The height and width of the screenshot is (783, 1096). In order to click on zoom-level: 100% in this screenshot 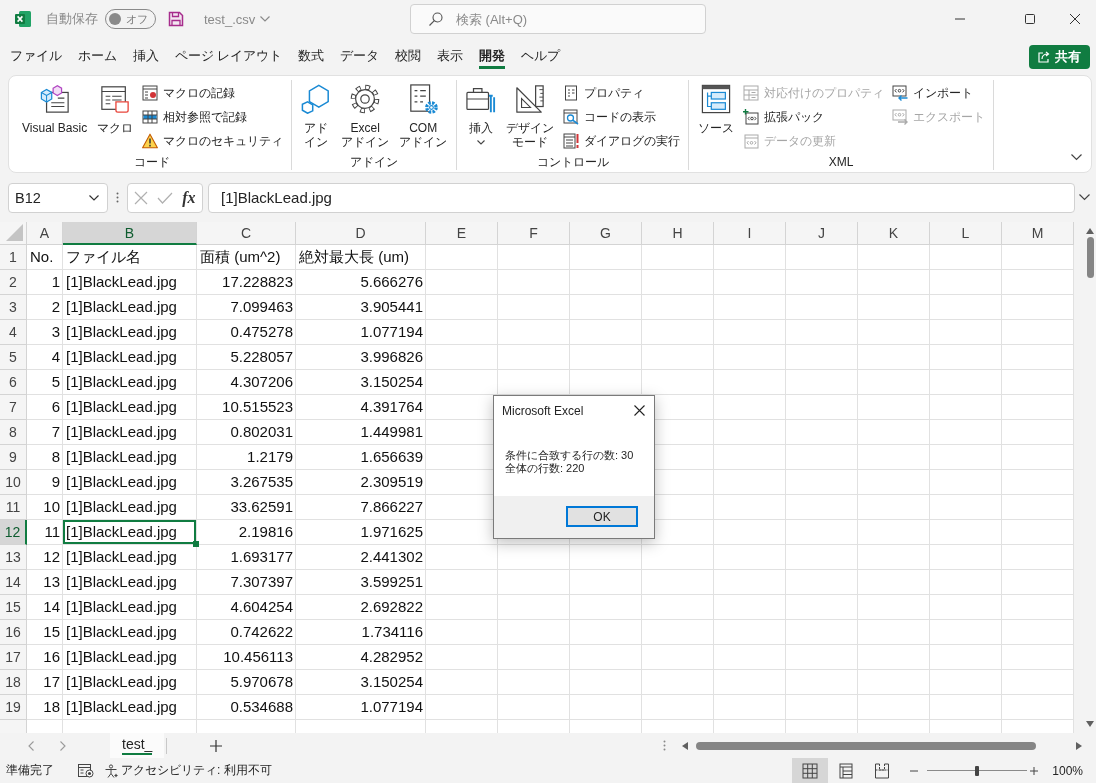, I will do `click(1067, 770)`.